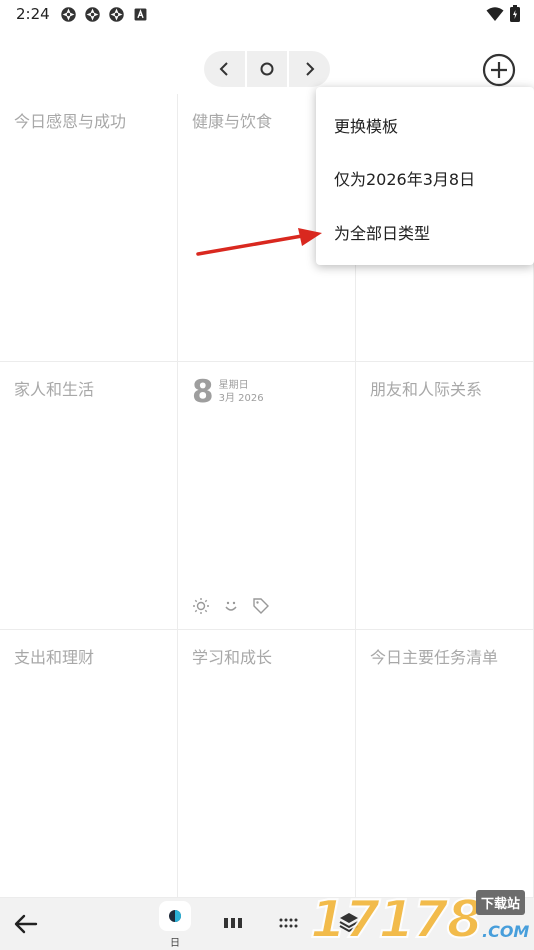 This screenshot has width=534, height=950. I want to click on status-time: 2:24, so click(33, 14).